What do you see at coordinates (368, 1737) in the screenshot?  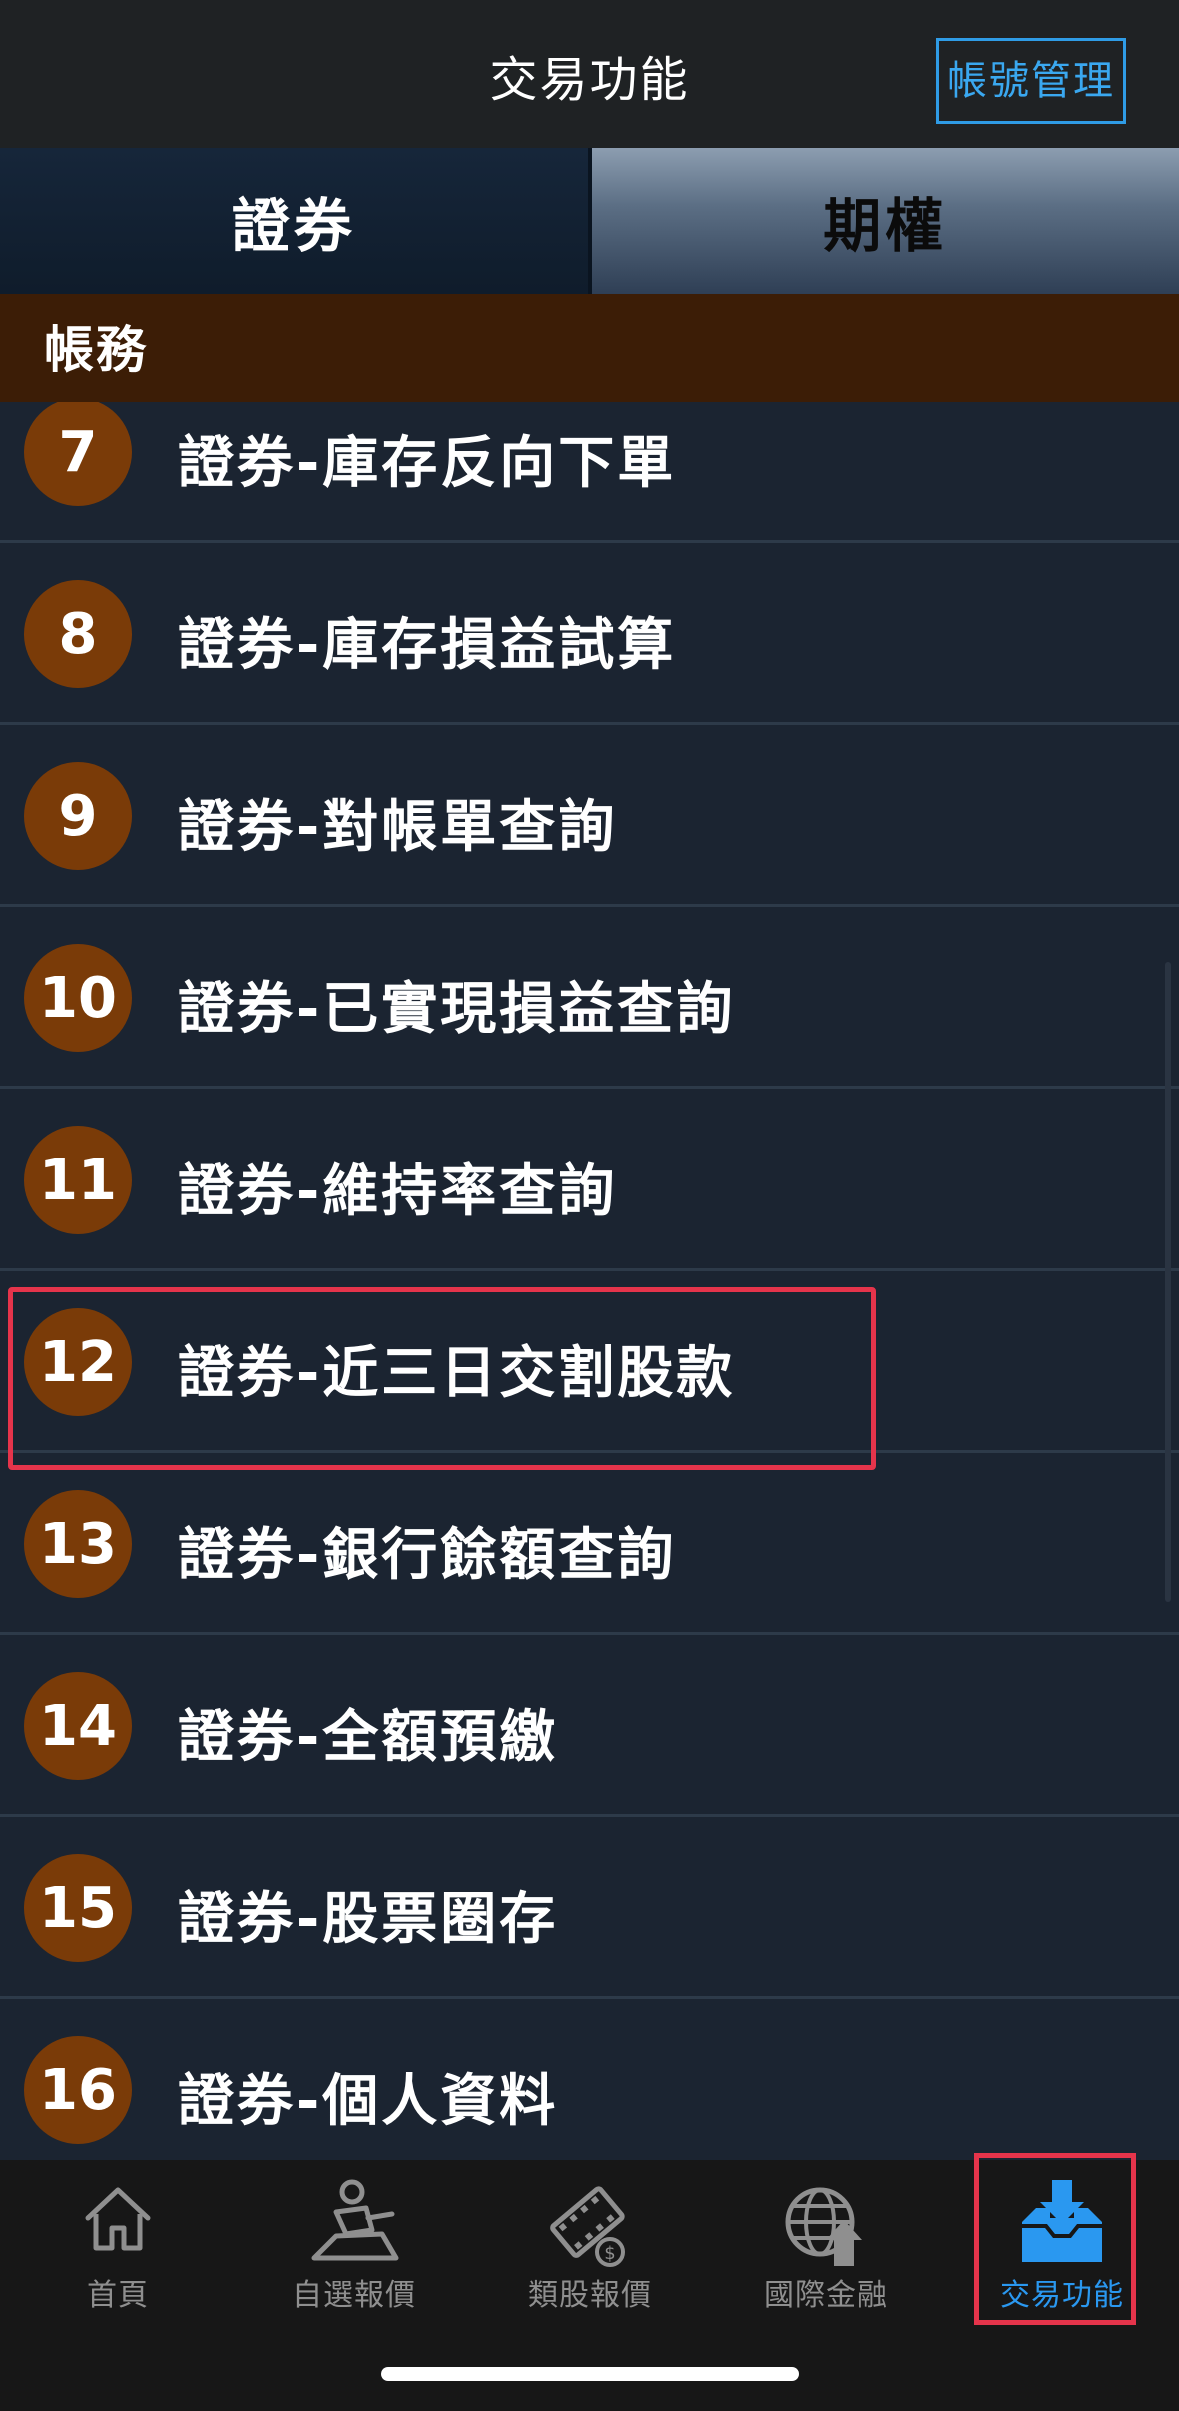 I see `item-label: 證券-全額預繳` at bounding box center [368, 1737].